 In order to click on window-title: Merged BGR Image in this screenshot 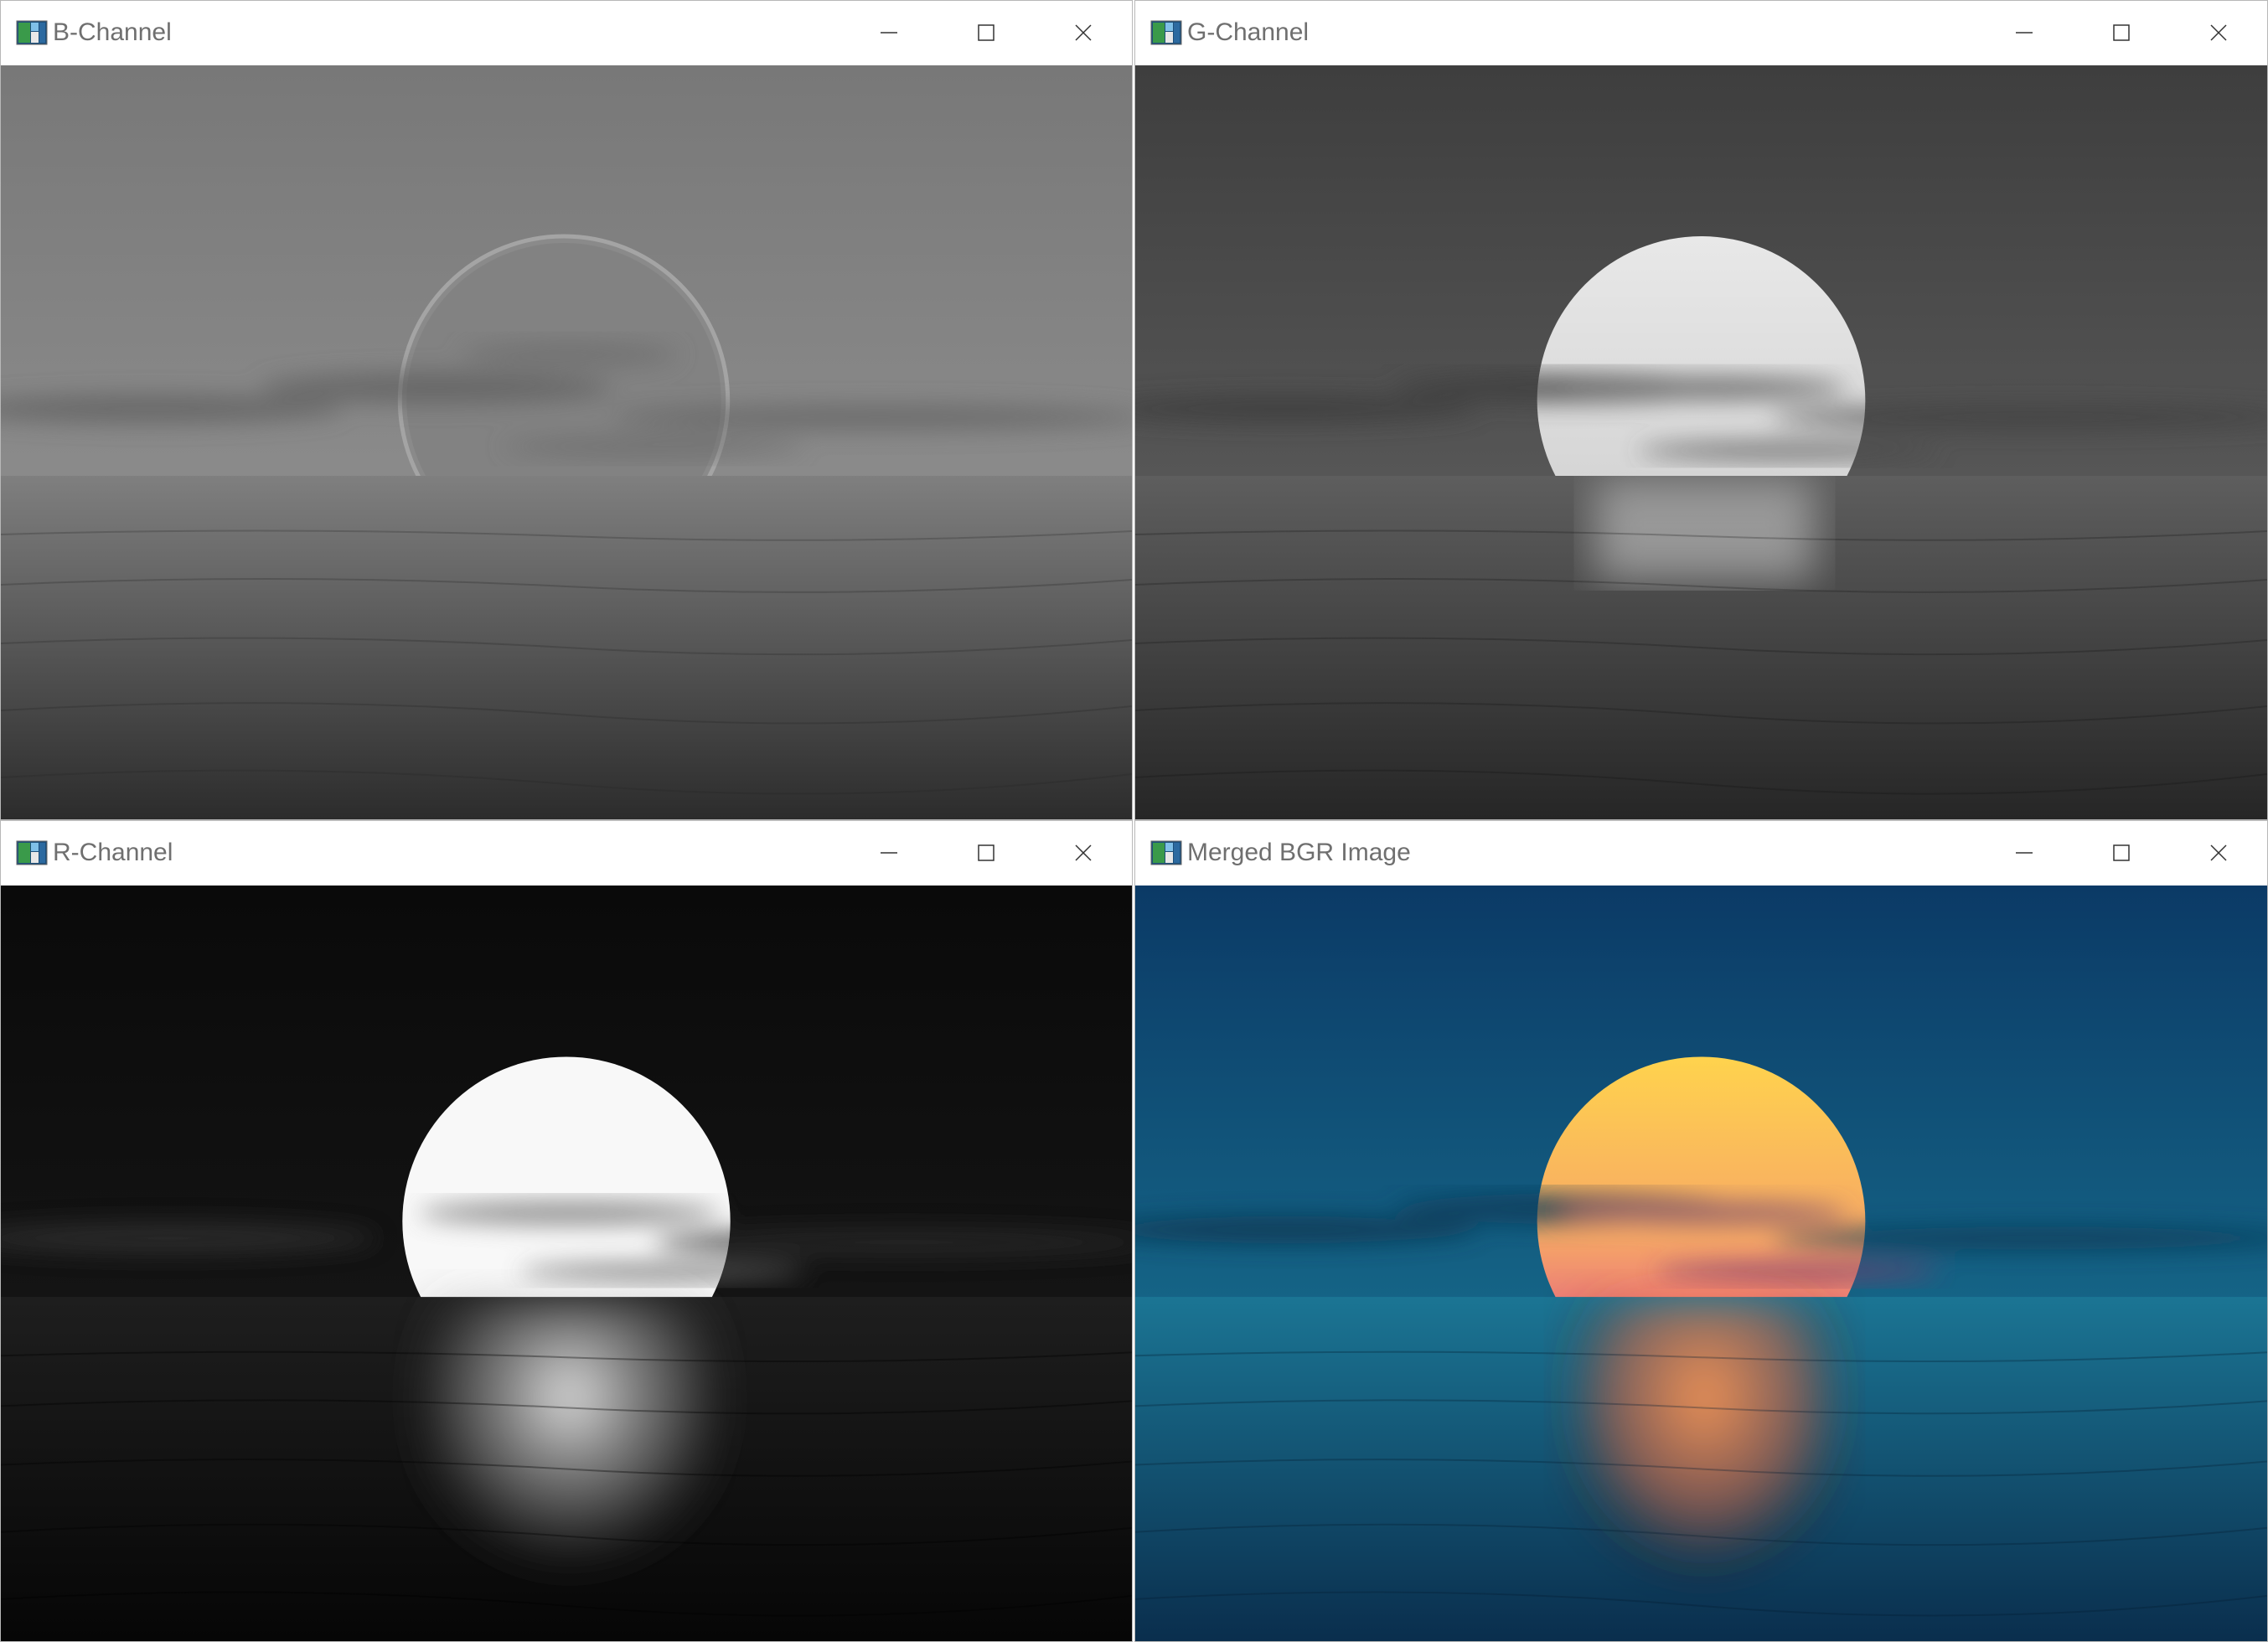, I will do `click(1299, 852)`.